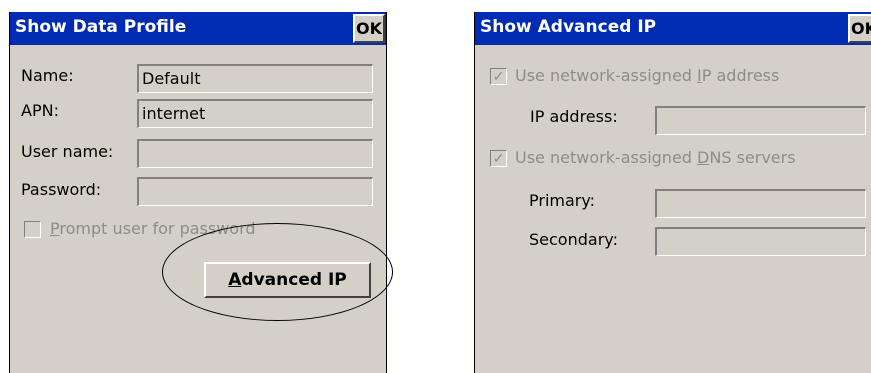  Describe the element at coordinates (67, 151) in the screenshot. I see `user-name-label: User name:` at that location.